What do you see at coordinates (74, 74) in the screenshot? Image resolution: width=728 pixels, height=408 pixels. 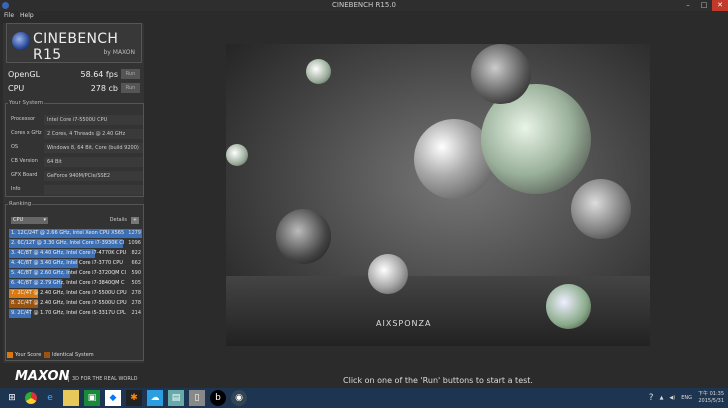 I see `opengl-score-row: OpenGL 58.64 fps Run` at bounding box center [74, 74].